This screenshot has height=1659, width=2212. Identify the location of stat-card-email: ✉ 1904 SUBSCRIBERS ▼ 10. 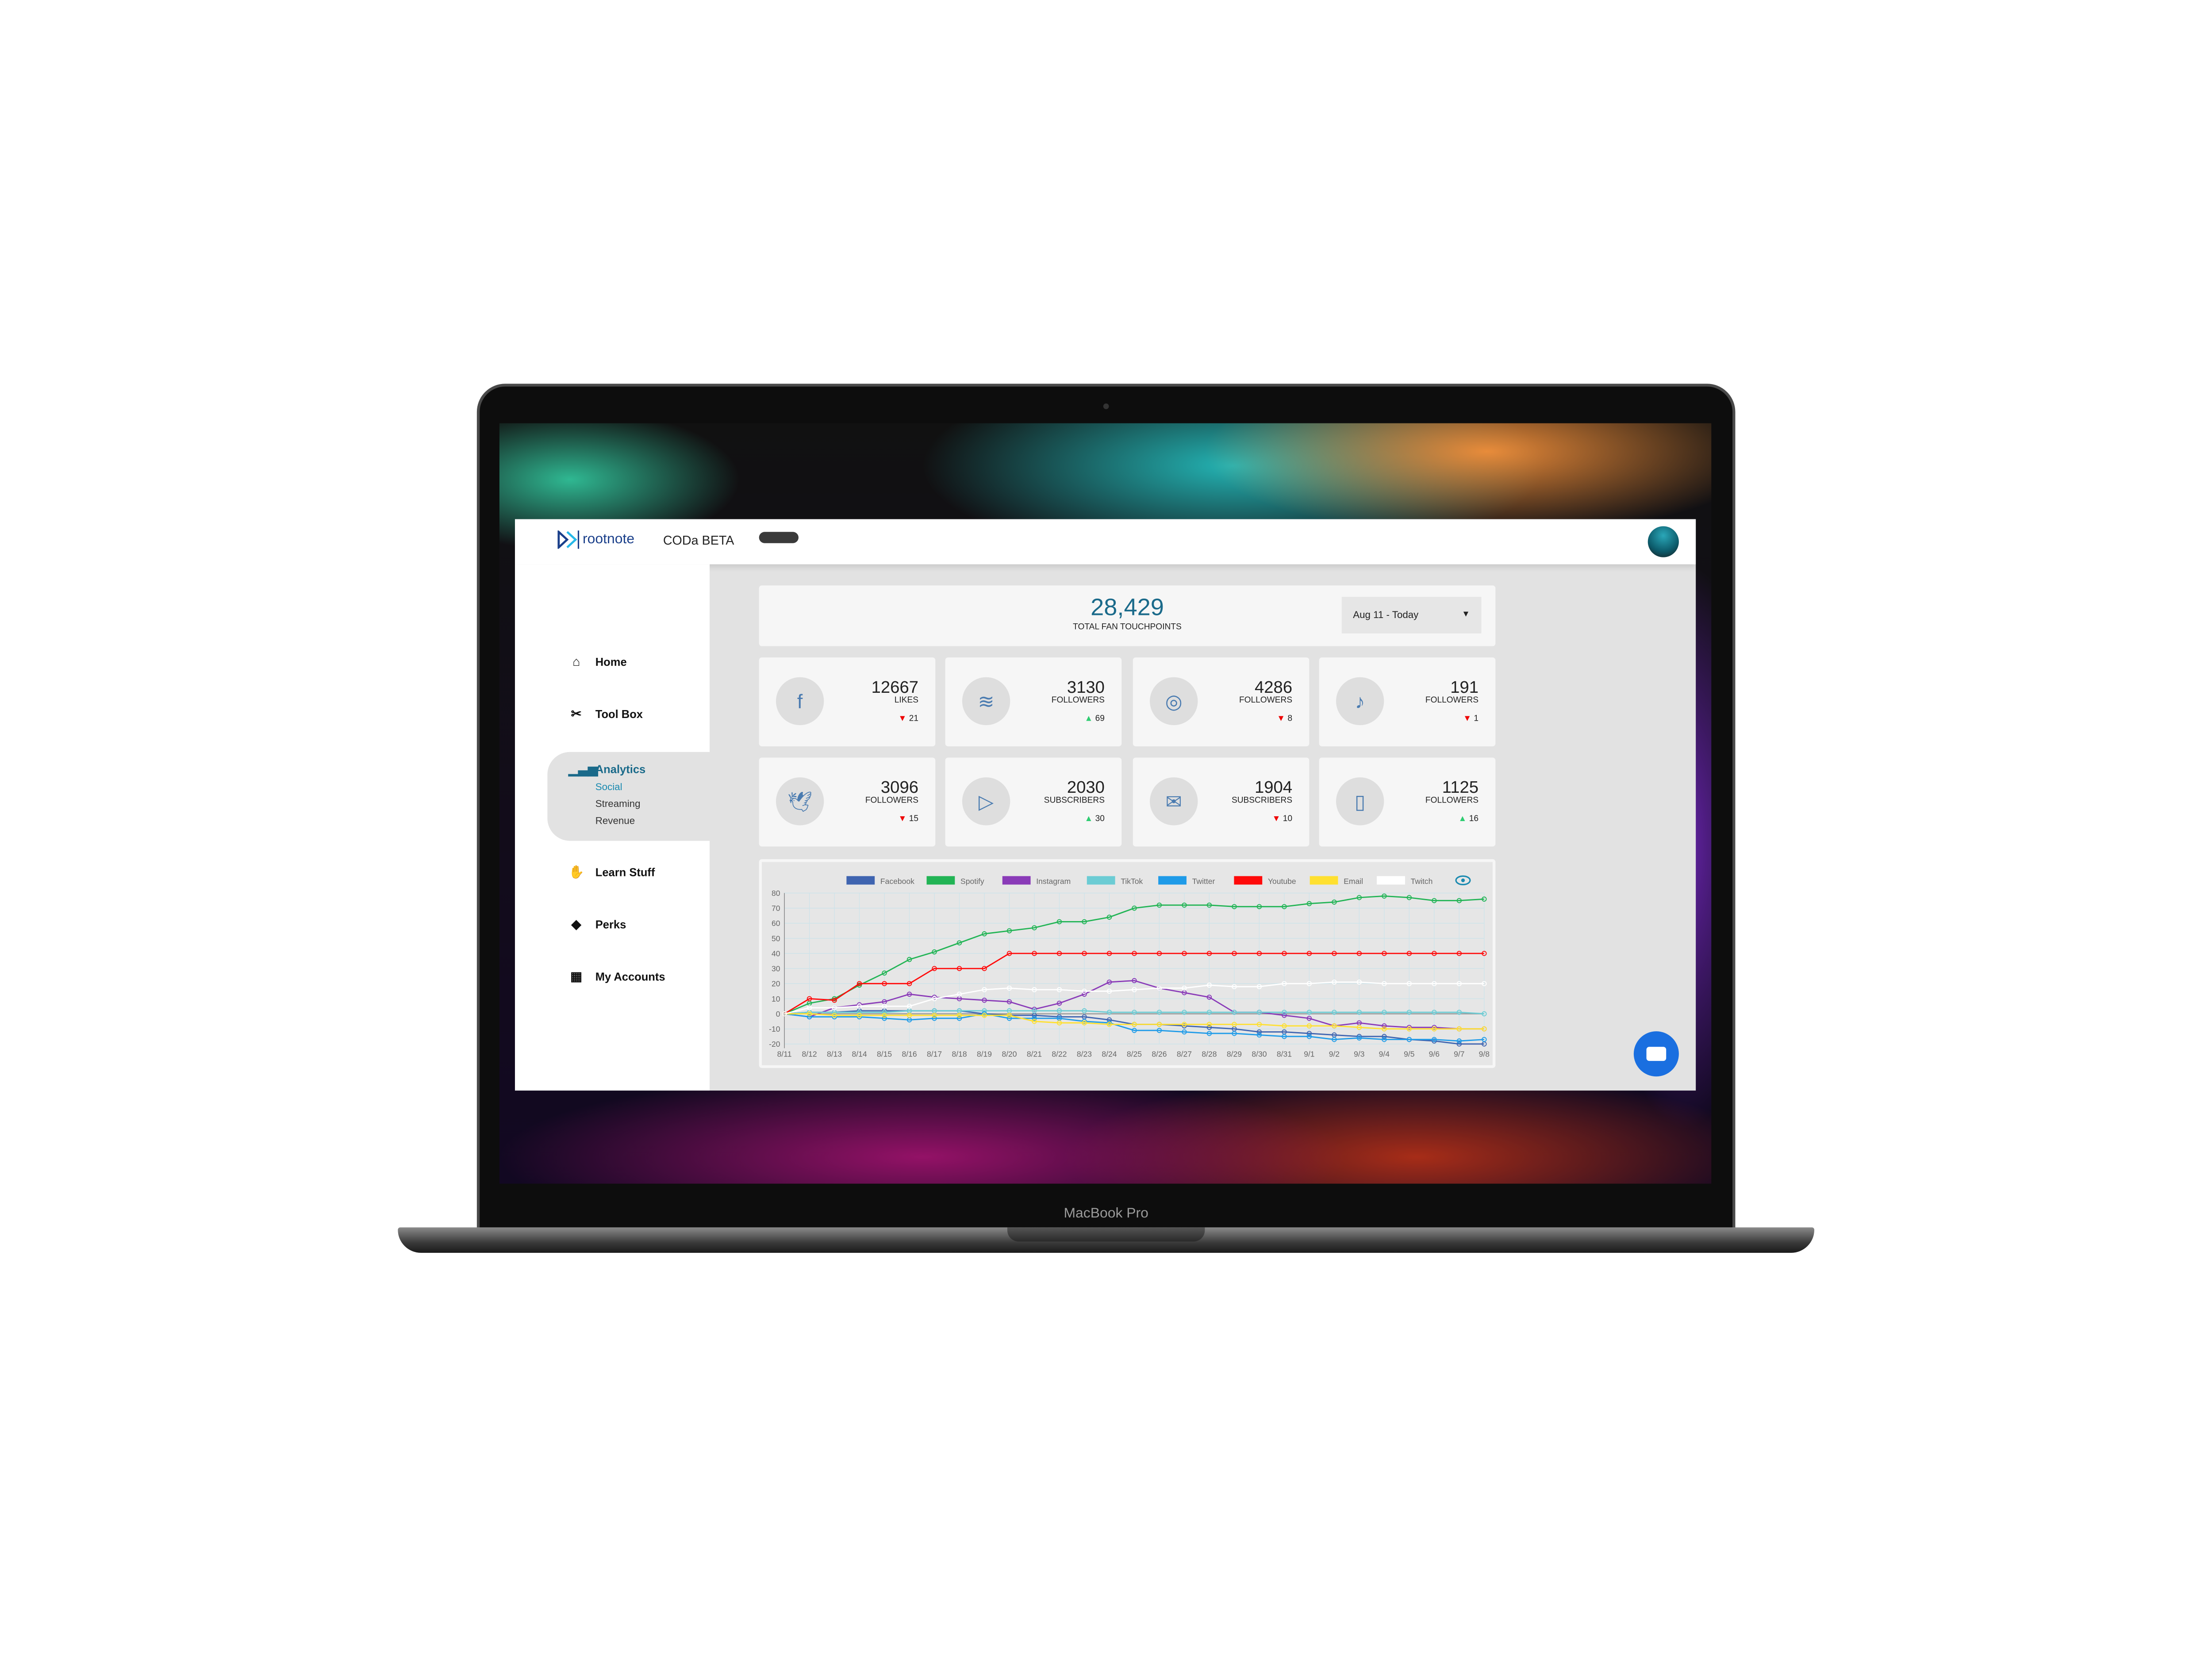
(1222, 802).